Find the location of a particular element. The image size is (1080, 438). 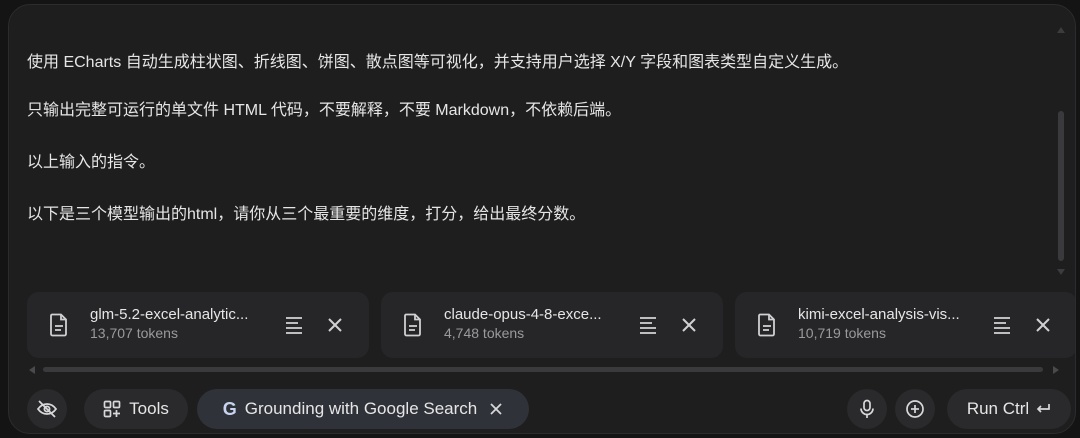

eye-off-icon is located at coordinates (47, 409).